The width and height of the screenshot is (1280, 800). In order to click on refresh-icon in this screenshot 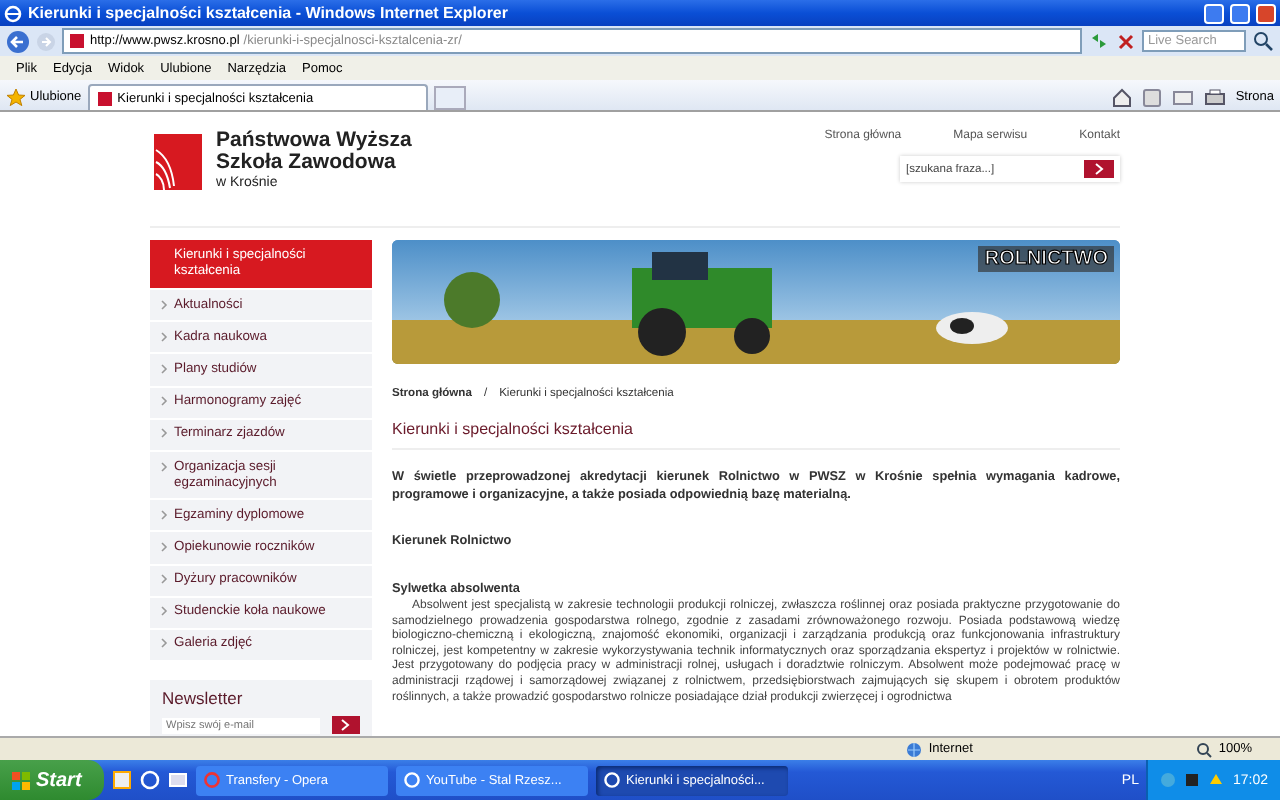, I will do `click(1099, 41)`.